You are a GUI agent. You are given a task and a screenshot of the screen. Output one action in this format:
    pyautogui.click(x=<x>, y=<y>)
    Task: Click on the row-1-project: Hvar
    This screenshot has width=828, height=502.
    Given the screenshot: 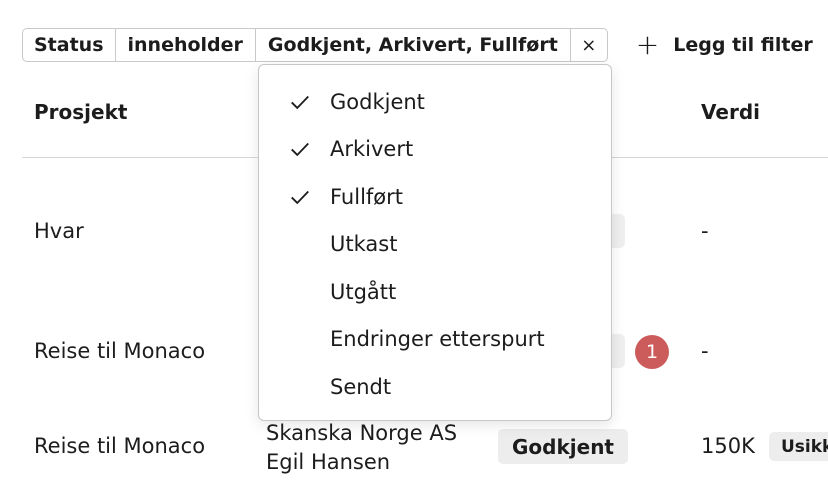 What is the action you would take?
    pyautogui.click(x=59, y=231)
    